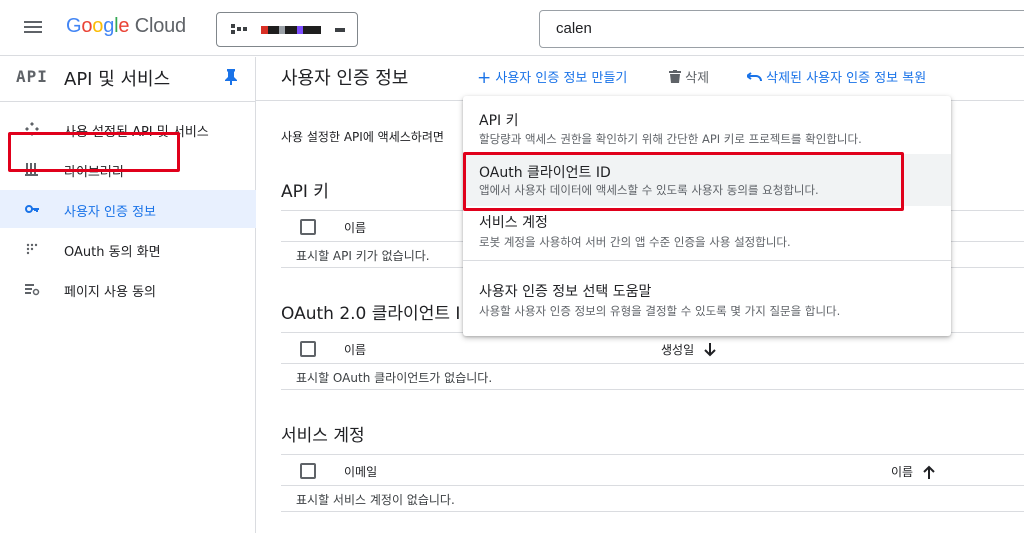  What do you see at coordinates (340, 30) in the screenshot?
I see `redacted-project-suffix` at bounding box center [340, 30].